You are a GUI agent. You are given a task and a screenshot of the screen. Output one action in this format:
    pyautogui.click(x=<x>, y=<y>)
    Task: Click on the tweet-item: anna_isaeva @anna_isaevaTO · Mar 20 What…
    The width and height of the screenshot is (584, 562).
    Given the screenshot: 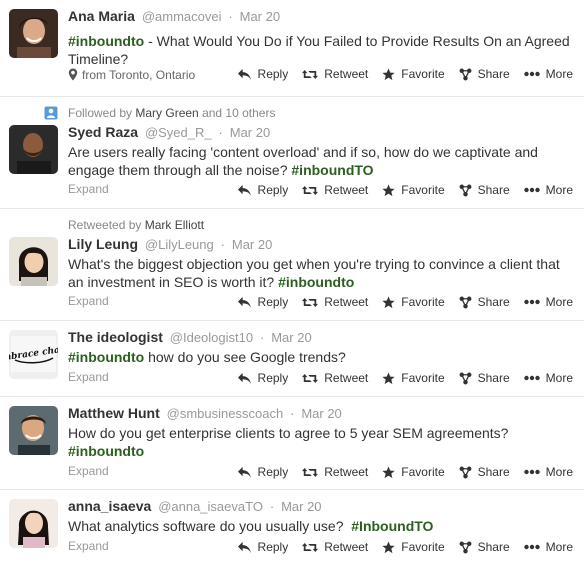 What is the action you would take?
    pyautogui.click(x=292, y=526)
    